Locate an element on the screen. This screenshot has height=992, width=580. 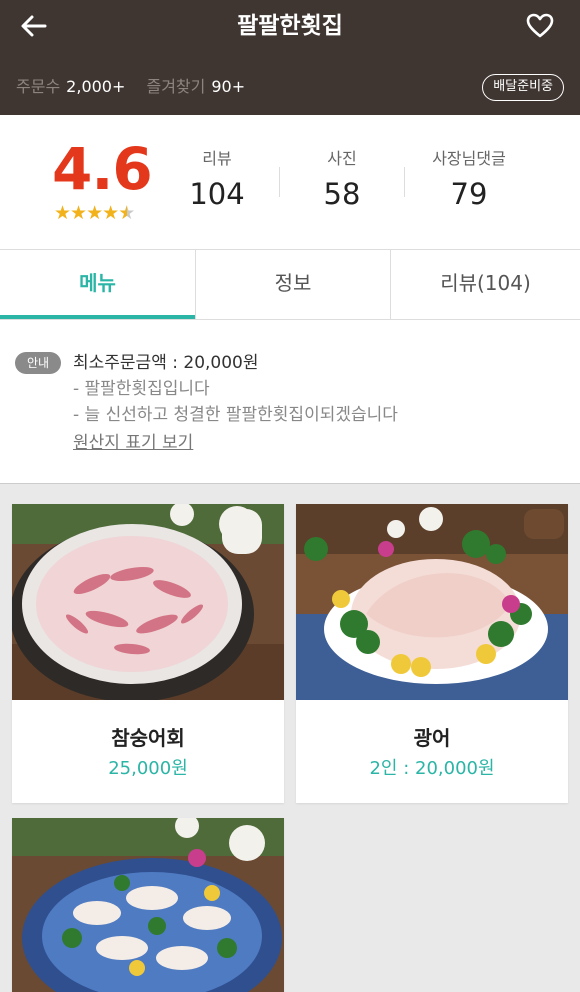
delivery-status-badge: 배달준비중 is located at coordinates (523, 87).